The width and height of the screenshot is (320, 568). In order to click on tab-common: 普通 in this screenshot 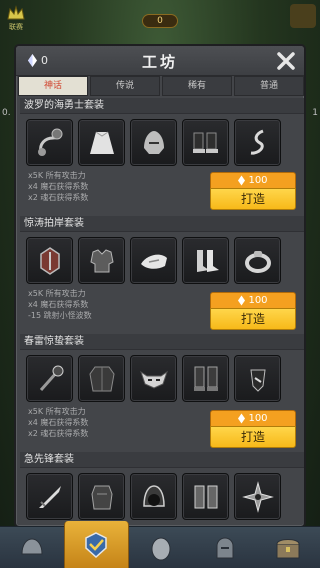, I will do `click(269, 86)`.